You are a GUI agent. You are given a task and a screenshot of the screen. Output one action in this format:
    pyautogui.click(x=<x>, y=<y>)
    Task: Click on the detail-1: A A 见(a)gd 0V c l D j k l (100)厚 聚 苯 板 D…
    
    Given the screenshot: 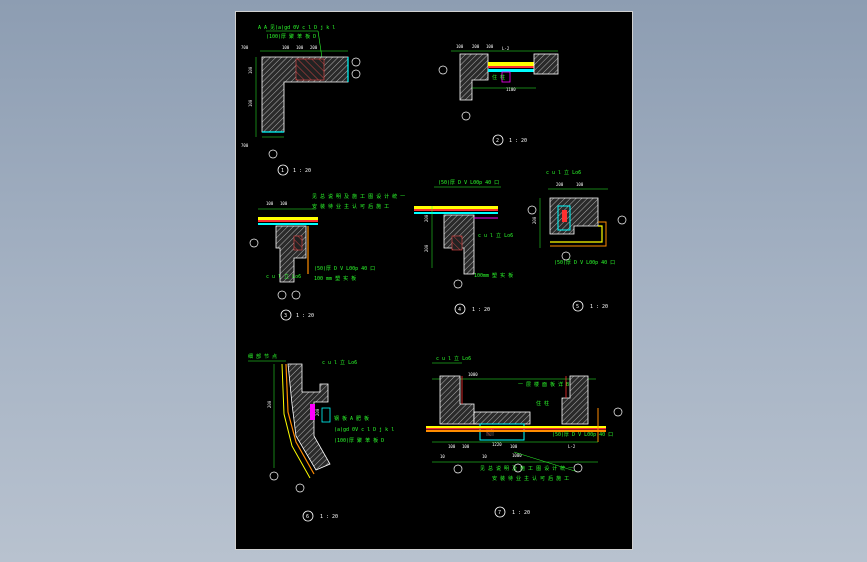 What is the action you would take?
    pyautogui.click(x=301, y=100)
    